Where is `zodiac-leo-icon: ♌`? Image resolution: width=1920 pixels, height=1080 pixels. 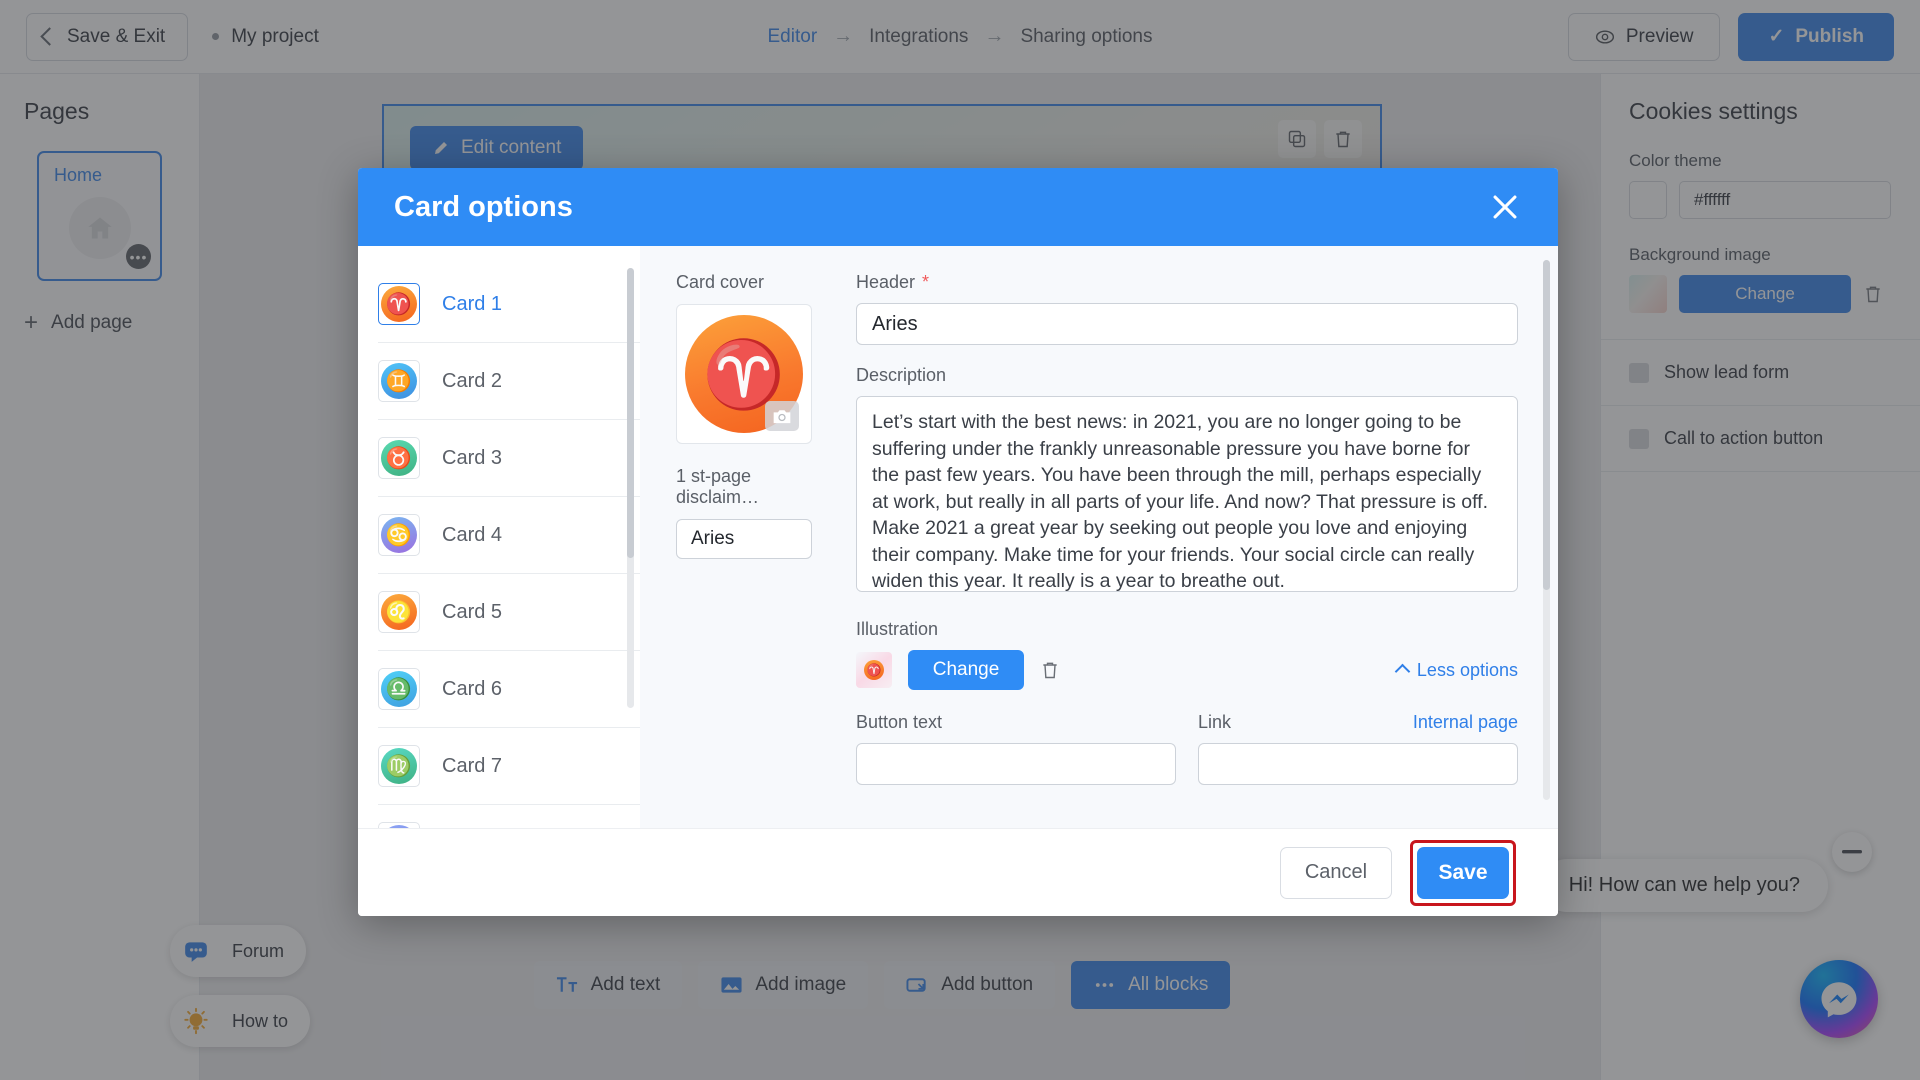 zodiac-leo-icon: ♌ is located at coordinates (399, 612).